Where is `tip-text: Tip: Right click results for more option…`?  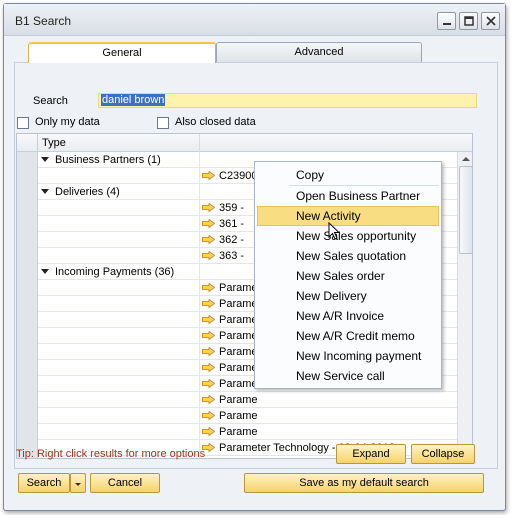
tip-text: Tip: Right click results for more option… is located at coordinates (111, 454).